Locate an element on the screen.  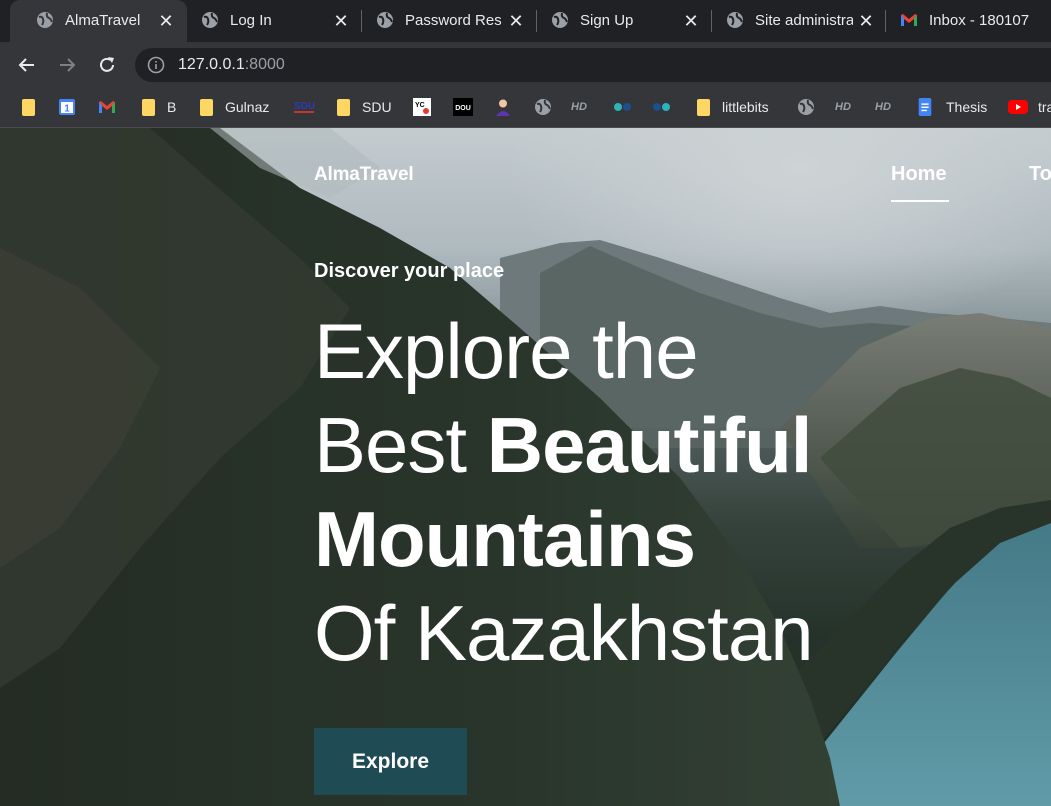
reload-button is located at coordinates (107, 65).